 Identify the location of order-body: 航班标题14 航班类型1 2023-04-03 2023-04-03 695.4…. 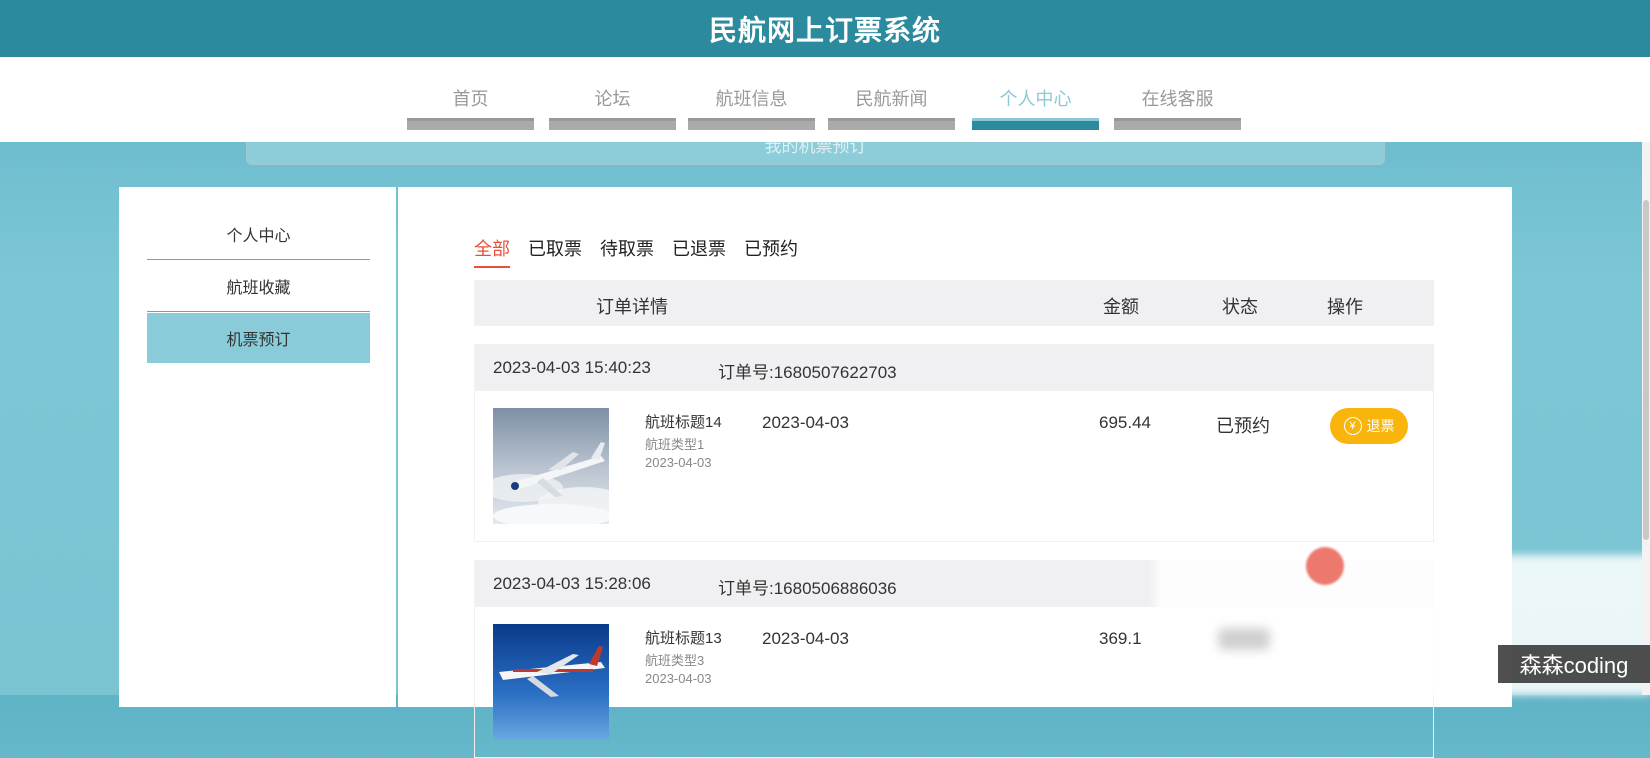
(954, 466).